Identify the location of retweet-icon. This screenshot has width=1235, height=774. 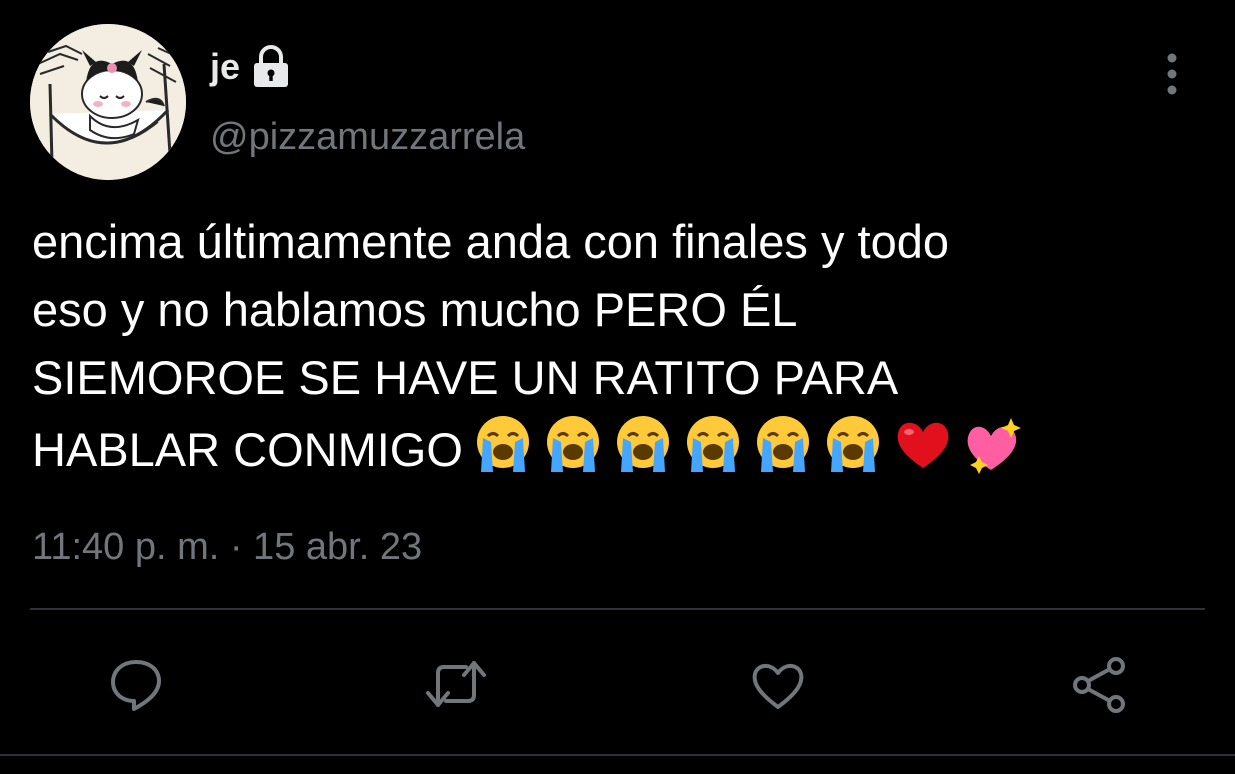
(456, 684).